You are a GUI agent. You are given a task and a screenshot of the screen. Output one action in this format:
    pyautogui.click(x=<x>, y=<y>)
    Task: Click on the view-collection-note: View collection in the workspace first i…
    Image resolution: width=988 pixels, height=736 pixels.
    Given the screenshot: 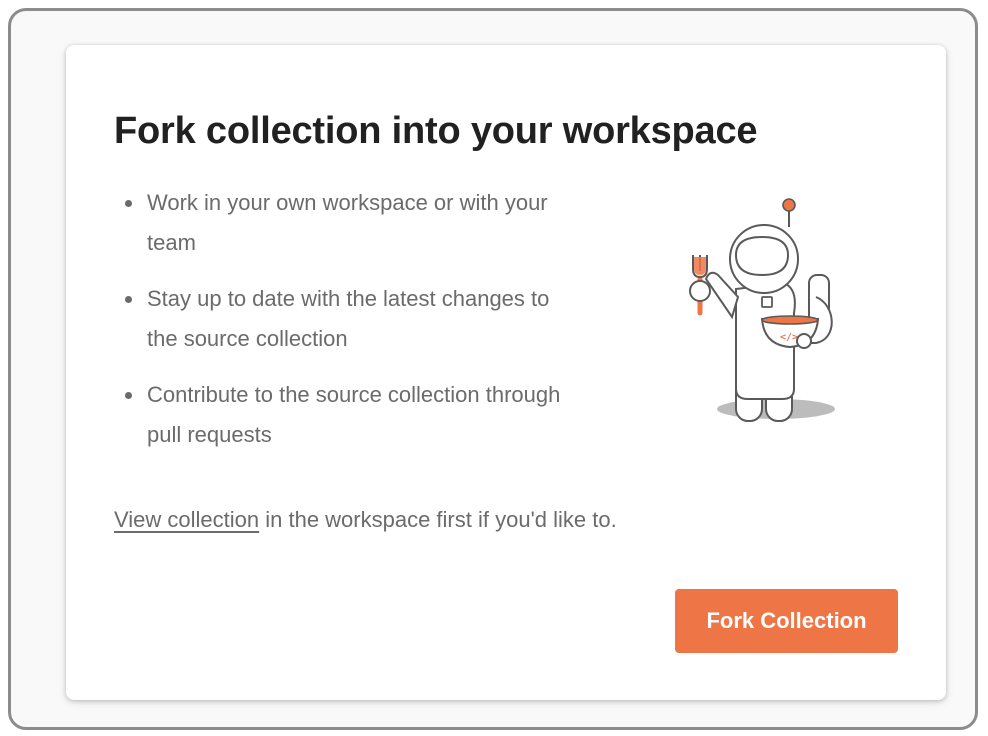 What is the action you would take?
    pyautogui.click(x=365, y=520)
    